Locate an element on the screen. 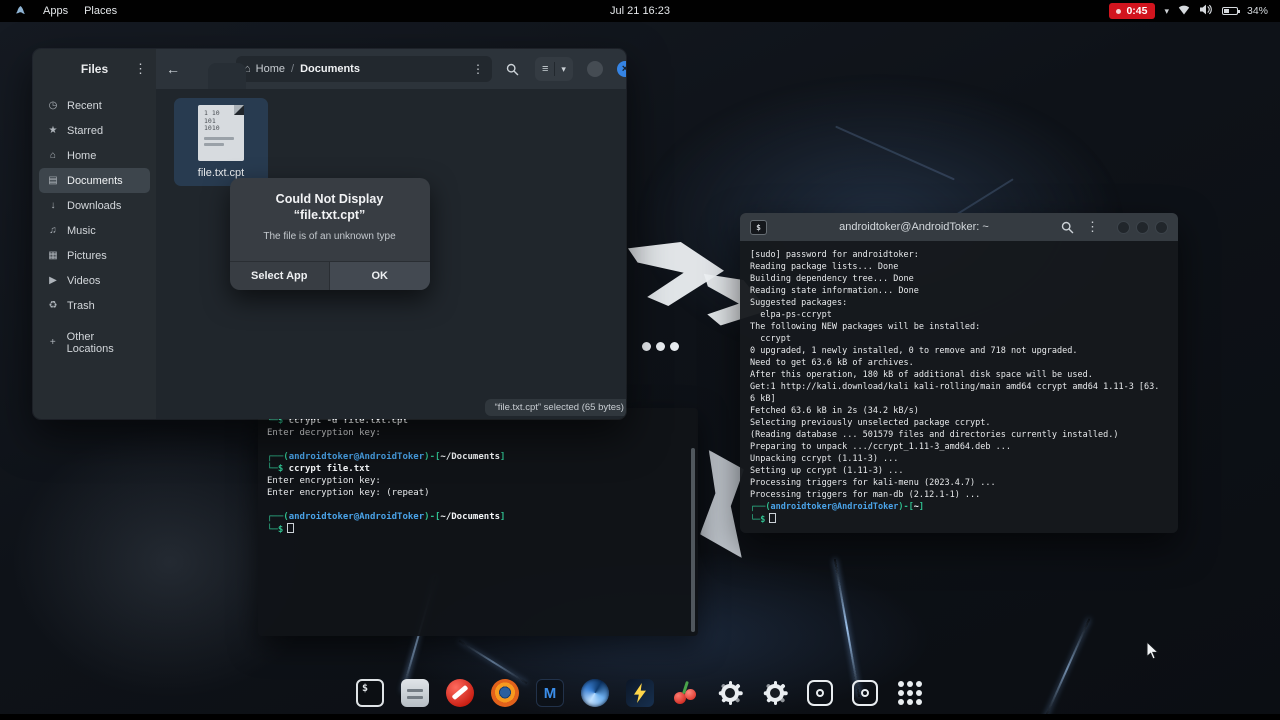 This screenshot has width=1280, height=720. lightning-app-icon is located at coordinates (640, 693).